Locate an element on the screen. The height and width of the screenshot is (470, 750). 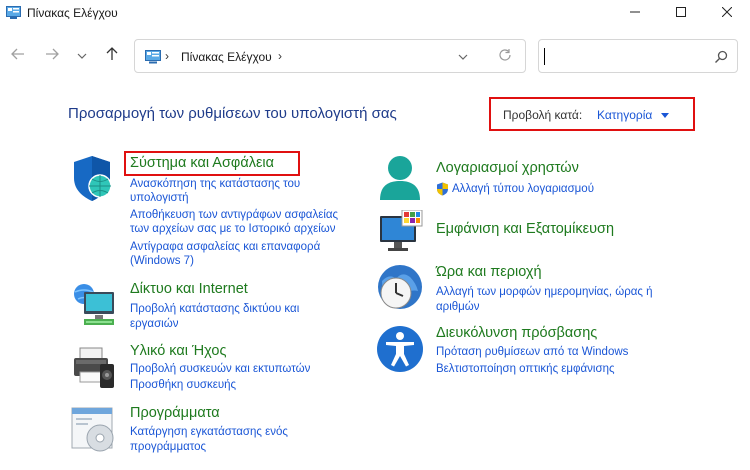
text-cursor is located at coordinates (544, 56).